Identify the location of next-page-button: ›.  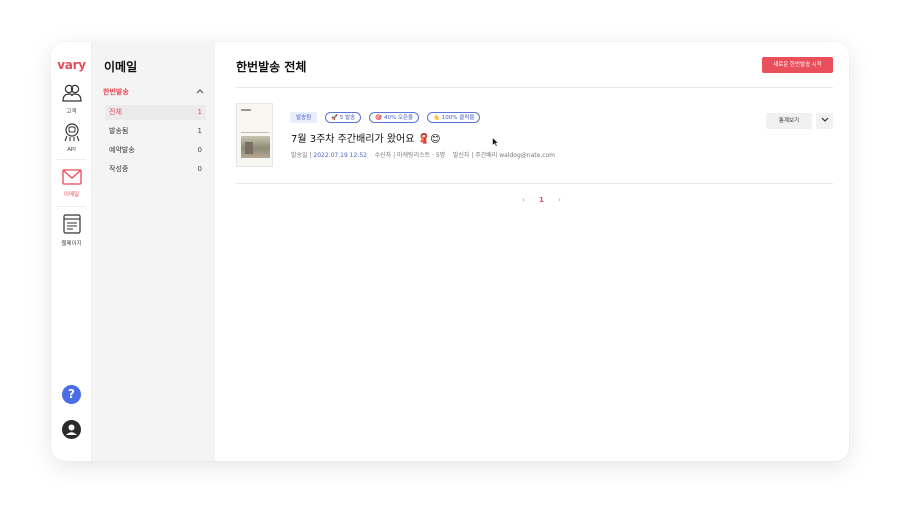
(559, 200).